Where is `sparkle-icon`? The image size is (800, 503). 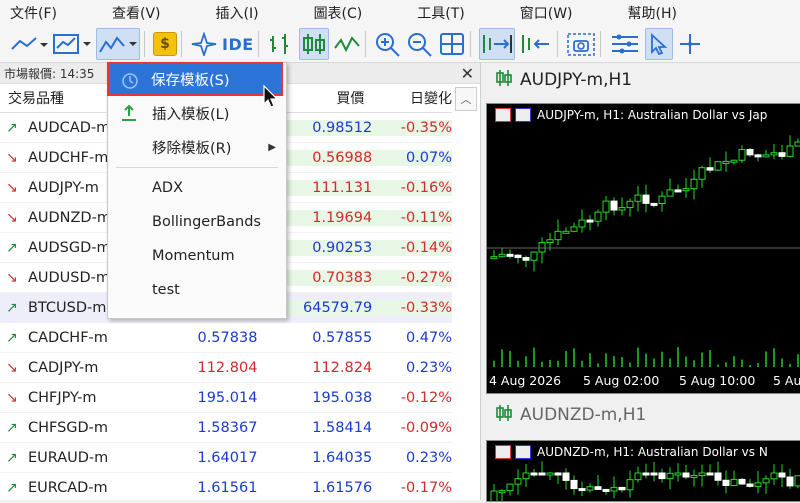 sparkle-icon is located at coordinates (204, 44).